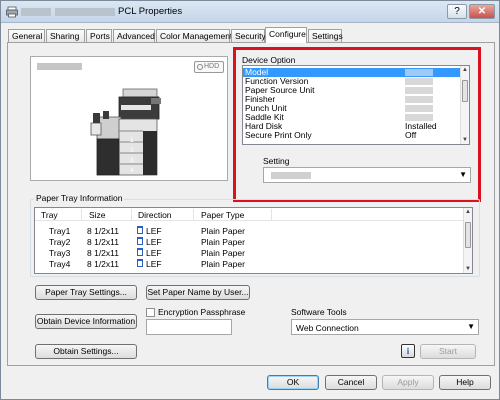  Describe the element at coordinates (200, 67) in the screenshot. I see `hdd-icon` at that location.